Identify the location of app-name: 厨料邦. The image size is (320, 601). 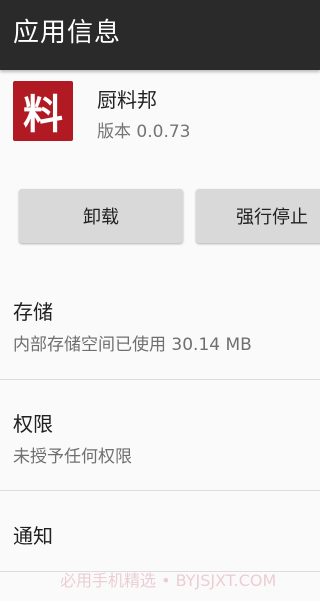
(127, 100).